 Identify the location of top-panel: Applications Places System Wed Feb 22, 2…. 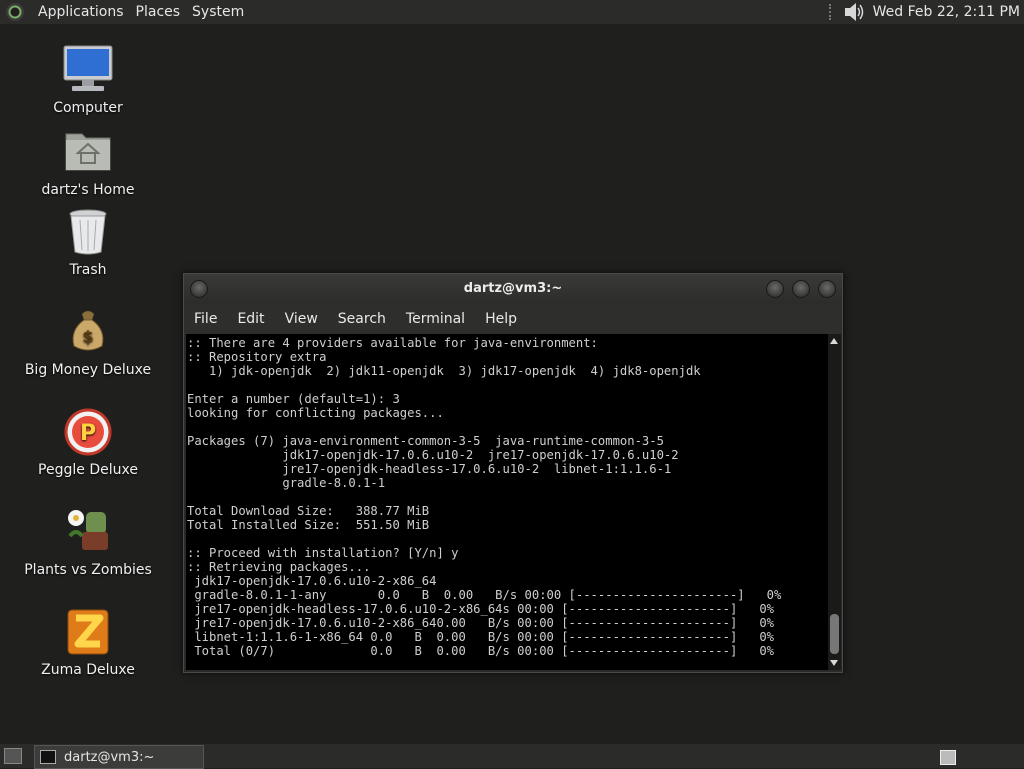
(512, 12).